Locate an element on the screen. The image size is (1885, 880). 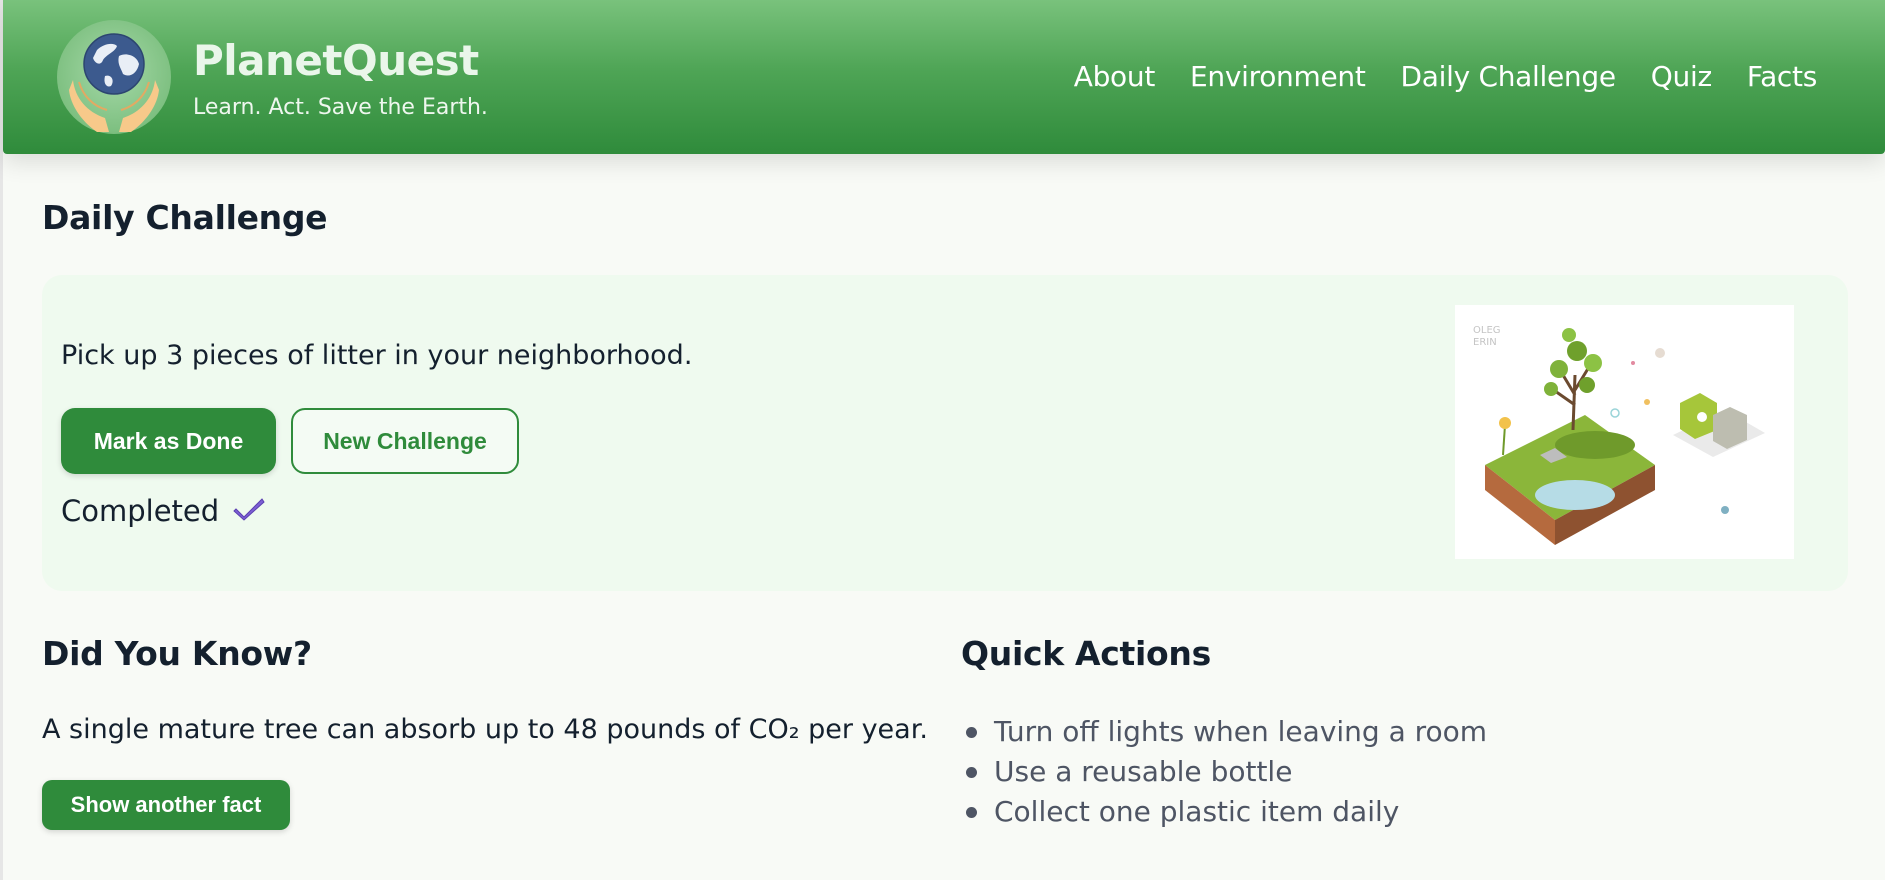
quick-action-text: Use a reusable bottle is located at coordinates (1143, 771).